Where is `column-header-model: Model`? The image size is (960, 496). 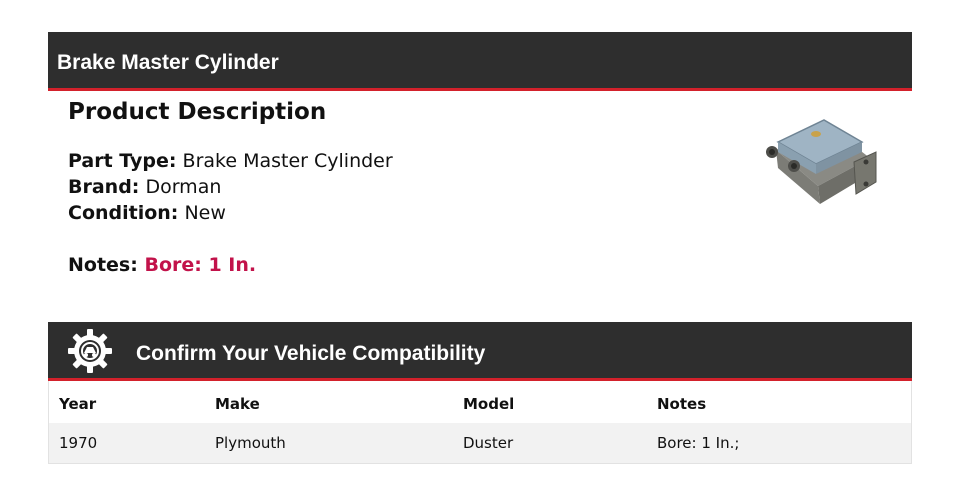
column-header-model: Model is located at coordinates (489, 404).